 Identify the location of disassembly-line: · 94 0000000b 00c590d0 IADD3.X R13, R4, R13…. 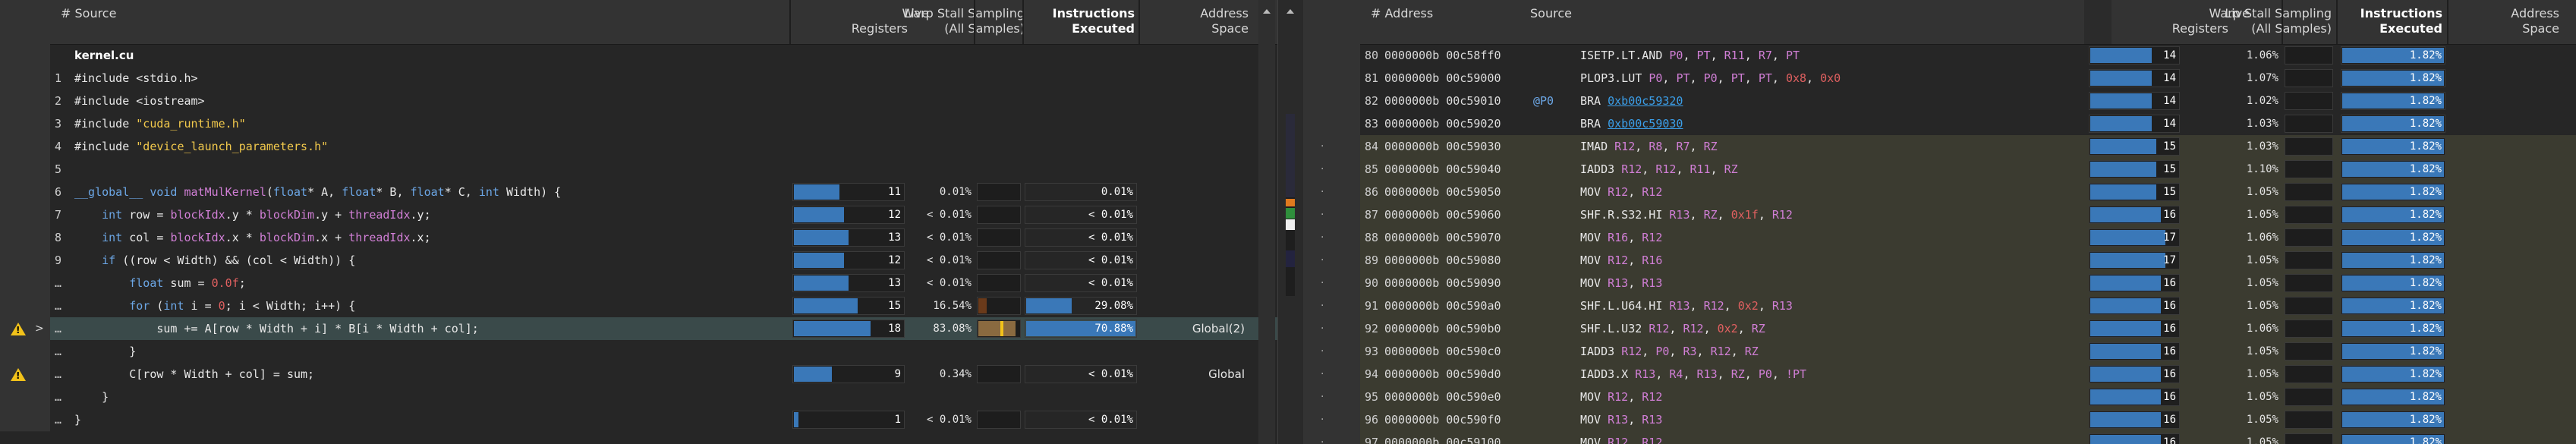
(1939, 374).